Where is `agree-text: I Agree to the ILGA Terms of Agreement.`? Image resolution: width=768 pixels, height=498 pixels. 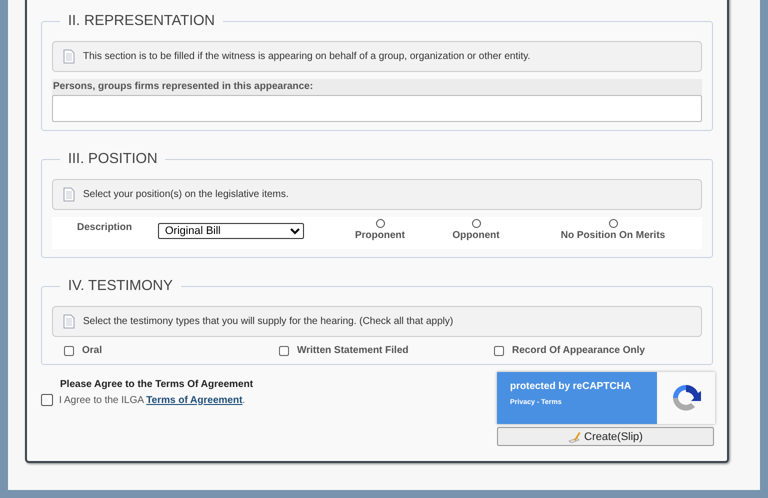 agree-text: I Agree to the ILGA Terms of Agreement. is located at coordinates (152, 400).